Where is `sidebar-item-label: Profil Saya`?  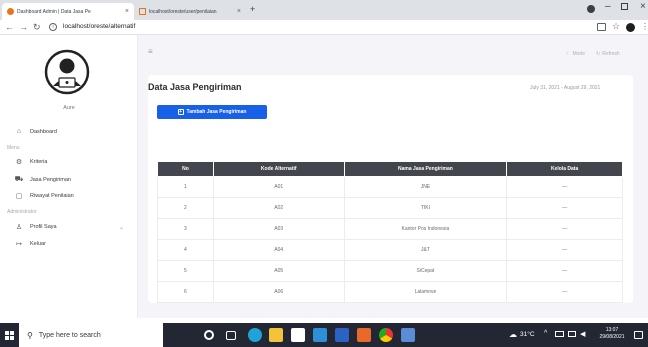 sidebar-item-label: Profil Saya is located at coordinates (43, 227).